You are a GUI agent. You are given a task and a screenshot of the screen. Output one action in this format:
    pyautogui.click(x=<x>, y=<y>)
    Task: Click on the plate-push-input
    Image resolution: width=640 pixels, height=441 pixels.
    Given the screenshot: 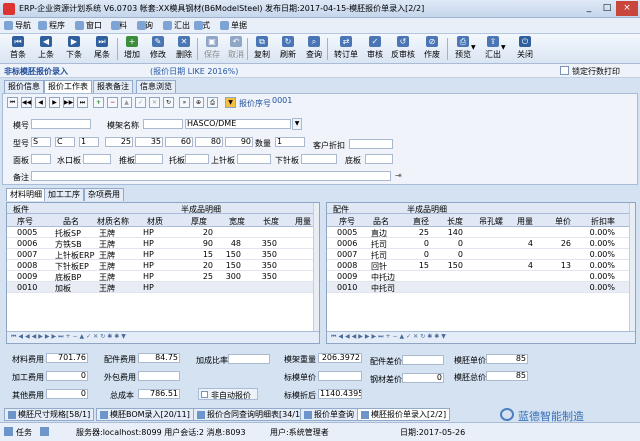 What is the action you would take?
    pyautogui.click(x=149, y=159)
    